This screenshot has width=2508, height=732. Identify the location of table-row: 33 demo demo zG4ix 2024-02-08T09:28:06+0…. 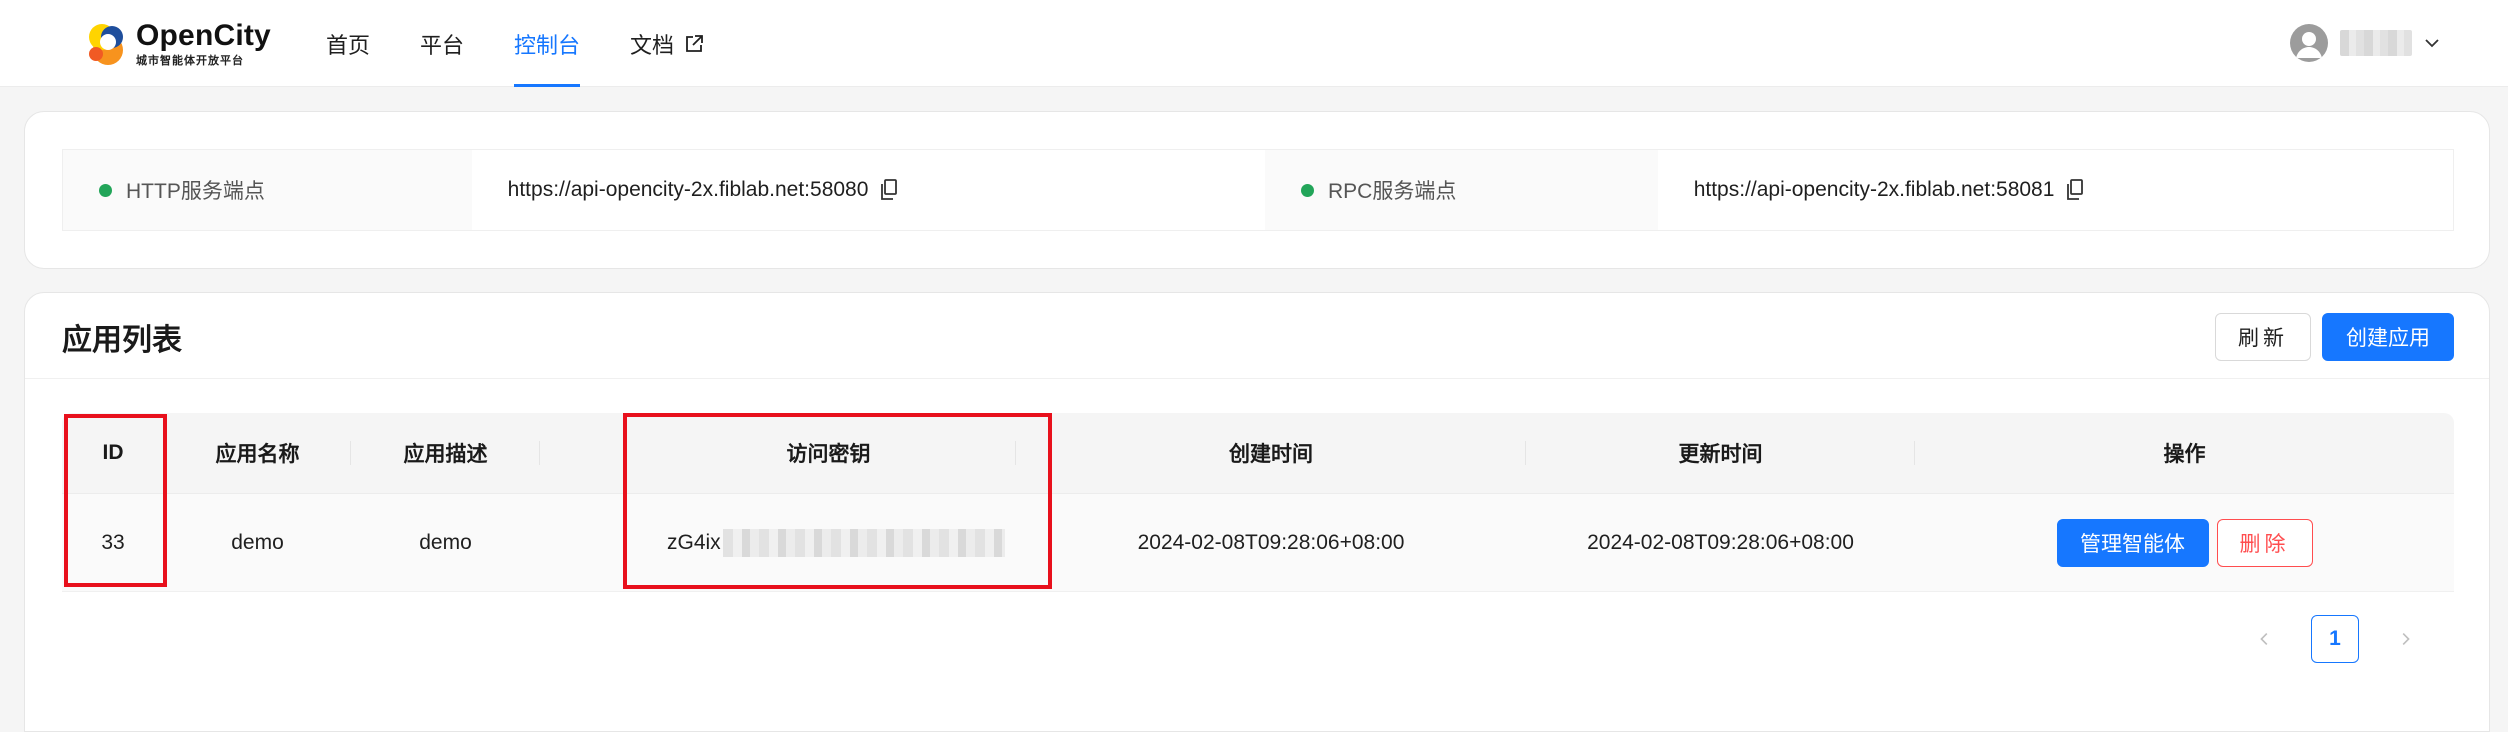
(1258, 543).